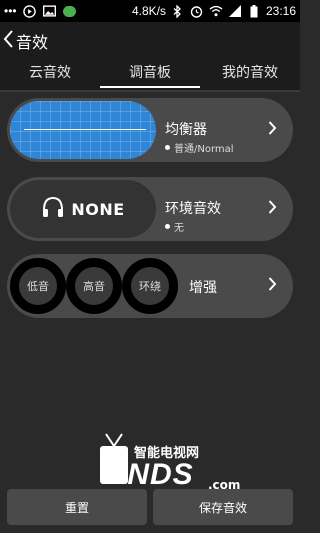  Describe the element at coordinates (30, 11) in the screenshot. I see `play-circle-icon` at that location.